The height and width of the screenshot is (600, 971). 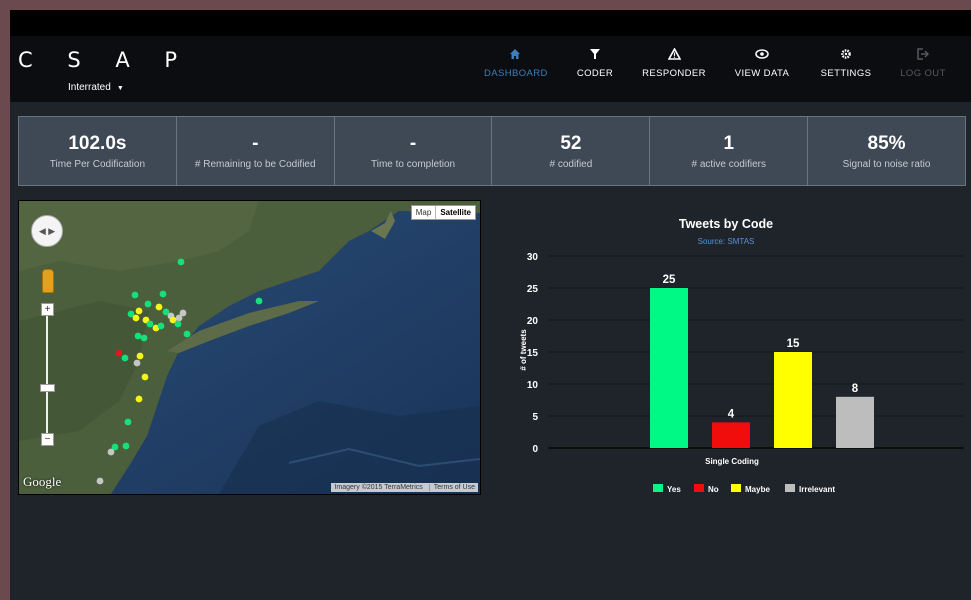 What do you see at coordinates (595, 55) in the screenshot?
I see `funnel-icon` at bounding box center [595, 55].